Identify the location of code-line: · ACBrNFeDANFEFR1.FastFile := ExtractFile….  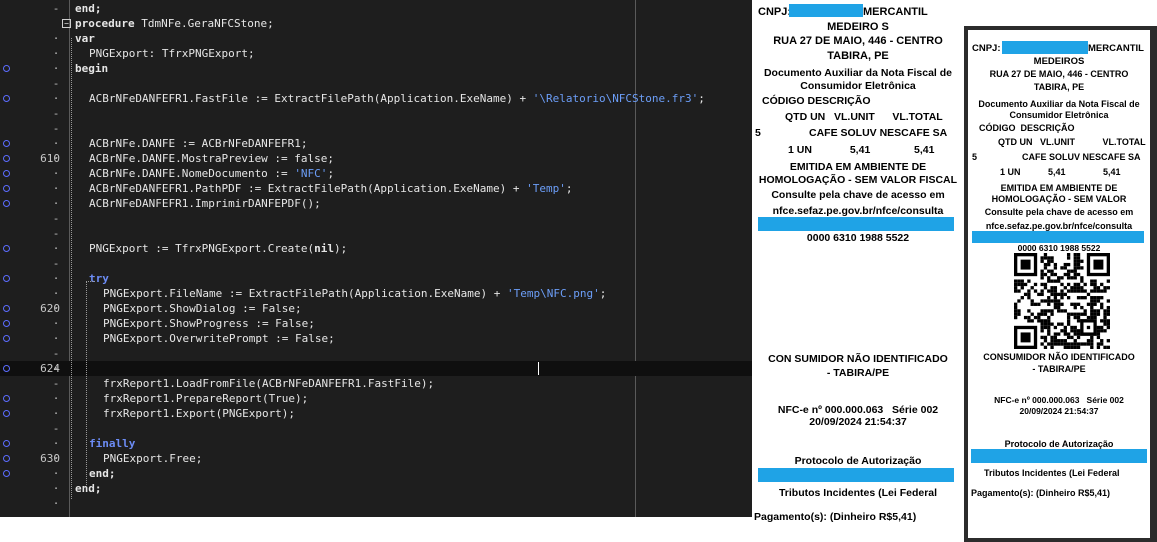
(376, 98).